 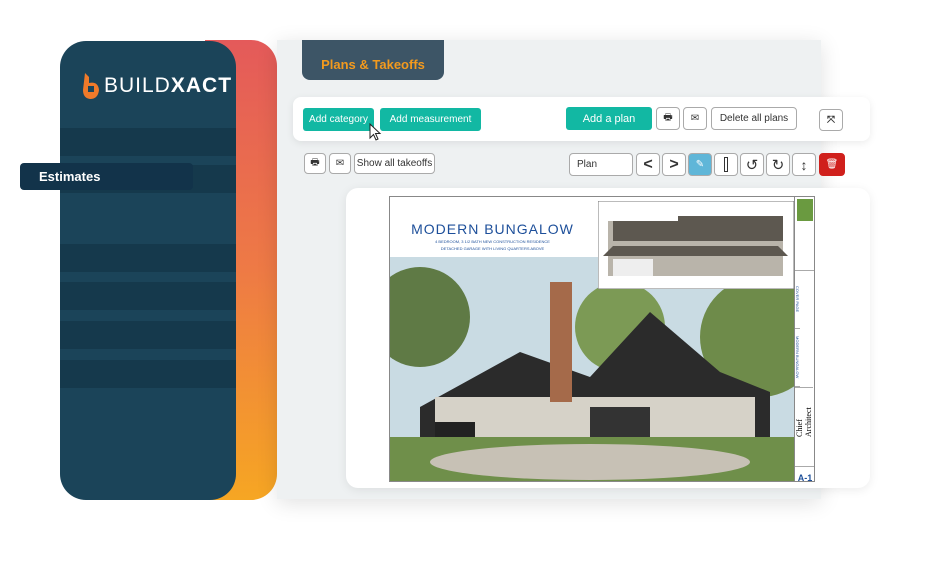 What do you see at coordinates (609, 118) in the screenshot?
I see `add-plan-button: Add a plan` at bounding box center [609, 118].